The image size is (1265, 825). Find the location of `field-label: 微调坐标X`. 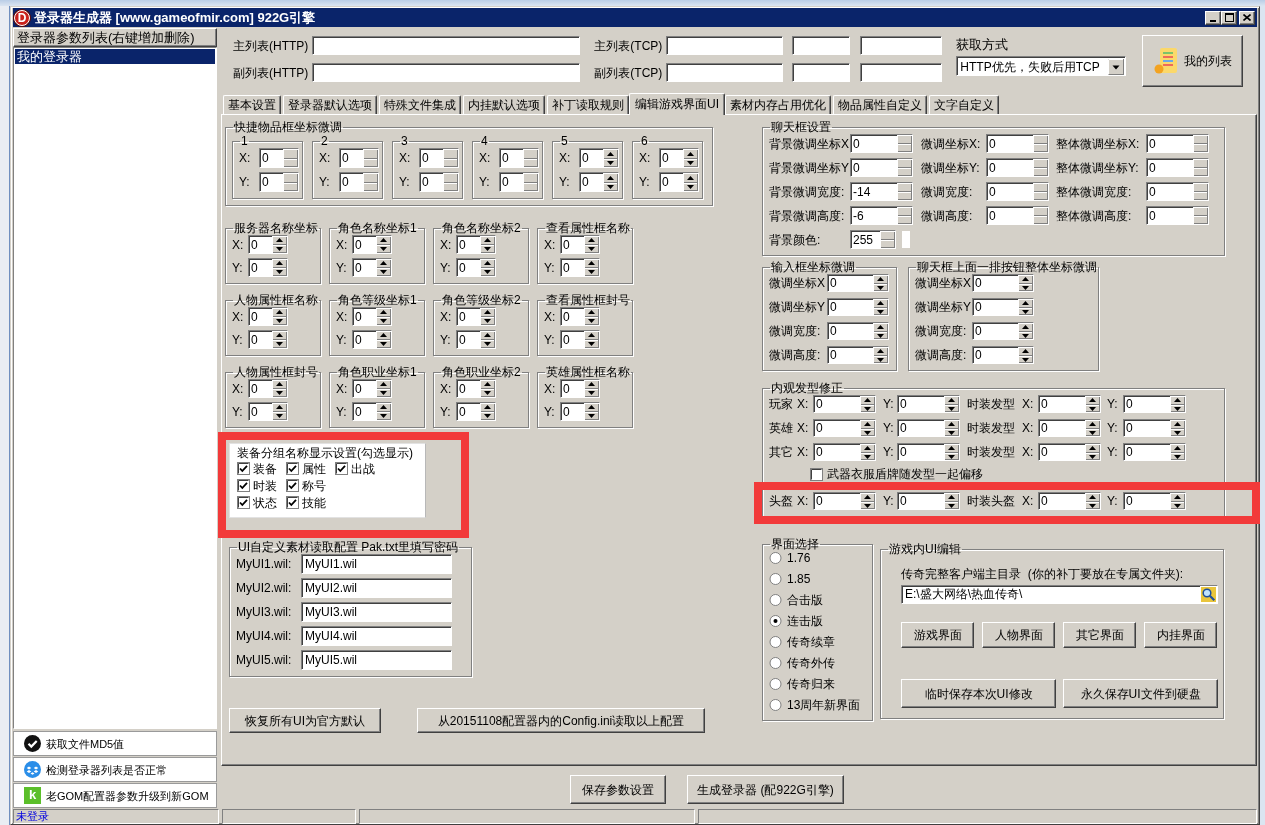

field-label: 微调坐标X is located at coordinates (797, 283).